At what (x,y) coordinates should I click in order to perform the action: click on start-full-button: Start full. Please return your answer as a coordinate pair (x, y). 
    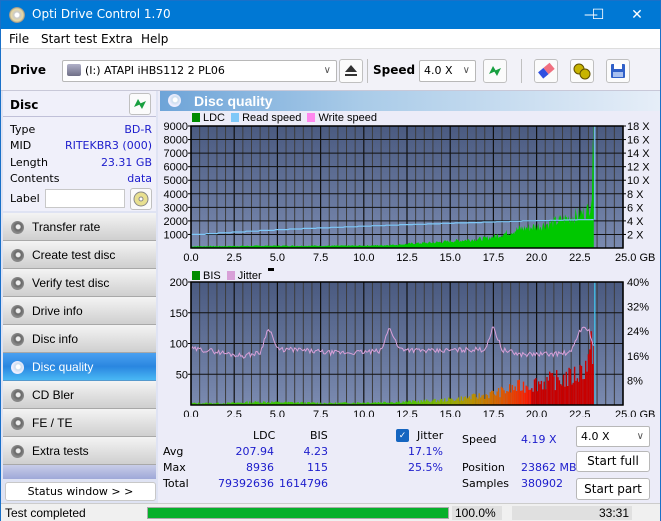
    Looking at the image, I should click on (613, 461).